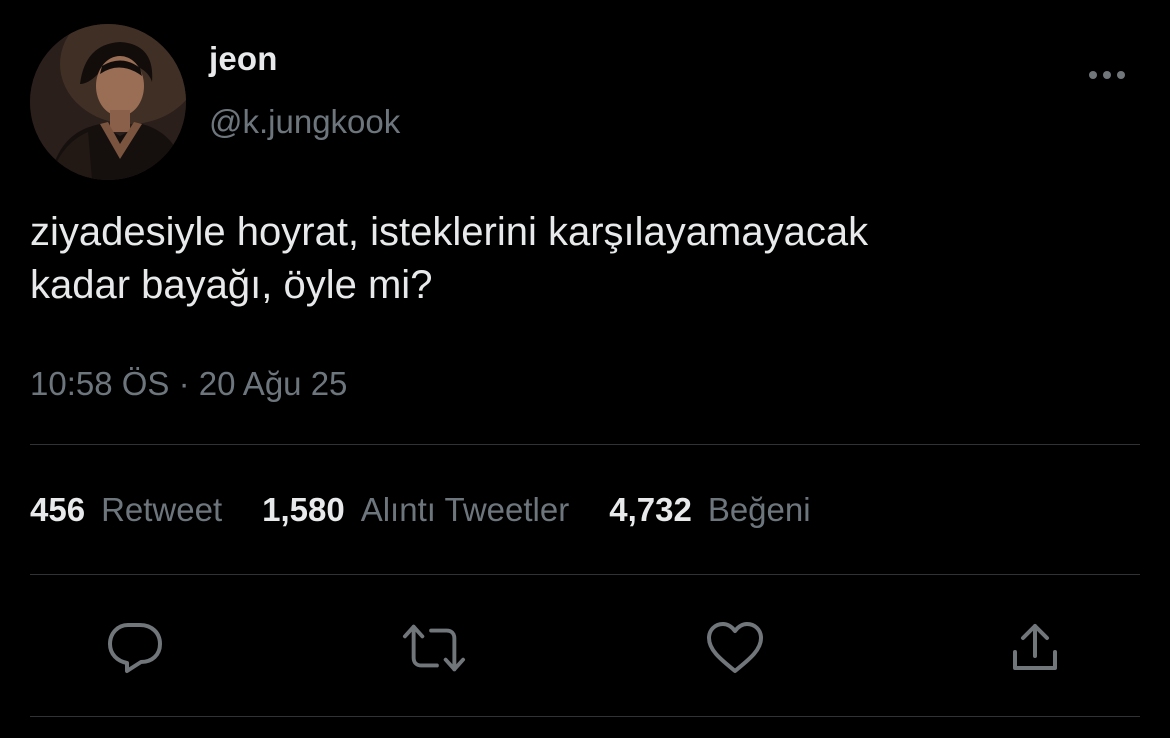 Image resolution: width=1170 pixels, height=738 pixels. I want to click on more-icon, so click(1107, 75).